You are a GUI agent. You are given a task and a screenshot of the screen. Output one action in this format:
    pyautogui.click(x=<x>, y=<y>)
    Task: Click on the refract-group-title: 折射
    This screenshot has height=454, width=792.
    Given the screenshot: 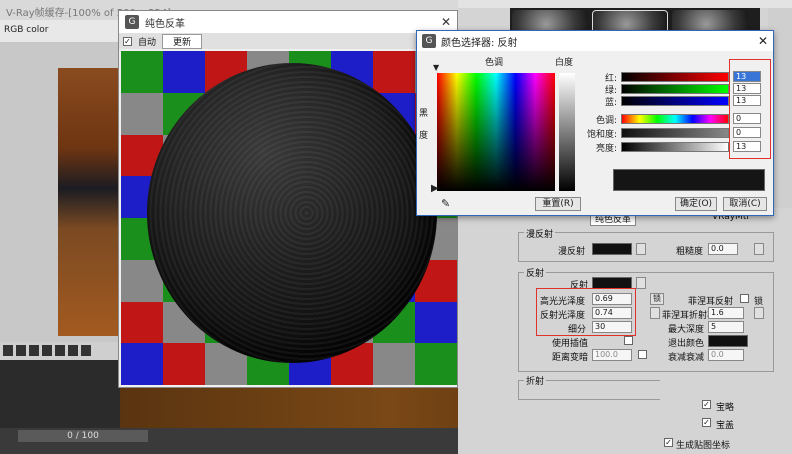 What is the action you would take?
    pyautogui.click(x=535, y=380)
    